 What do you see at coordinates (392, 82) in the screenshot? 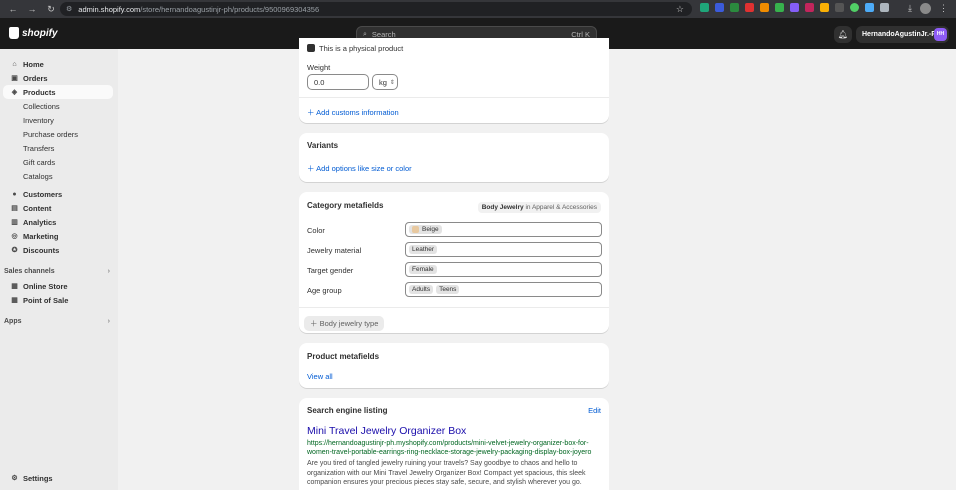
I see `select-arrows-icon: ⇕` at bounding box center [392, 82].